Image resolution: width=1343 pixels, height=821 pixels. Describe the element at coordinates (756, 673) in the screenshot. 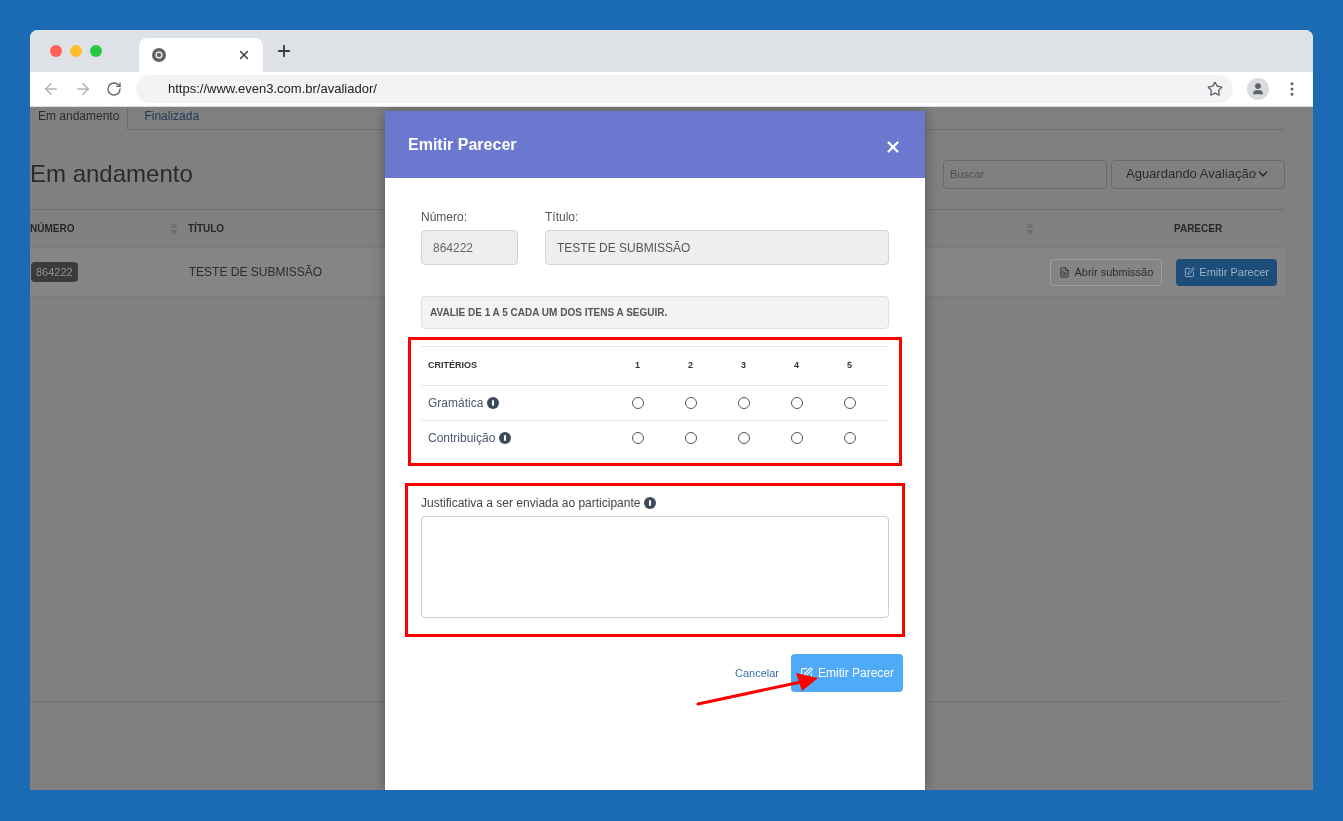

I see `cancel-link: Cancelar` at that location.